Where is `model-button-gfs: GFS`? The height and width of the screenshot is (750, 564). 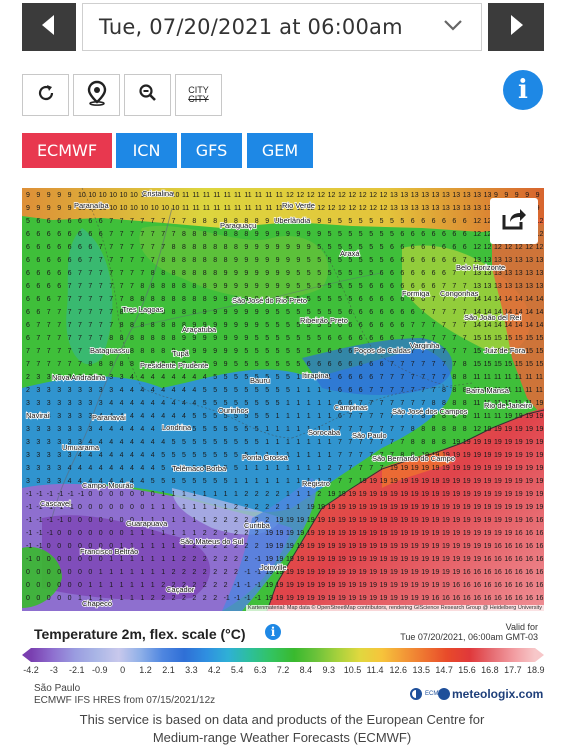 model-button-gfs: GFS is located at coordinates (211, 150).